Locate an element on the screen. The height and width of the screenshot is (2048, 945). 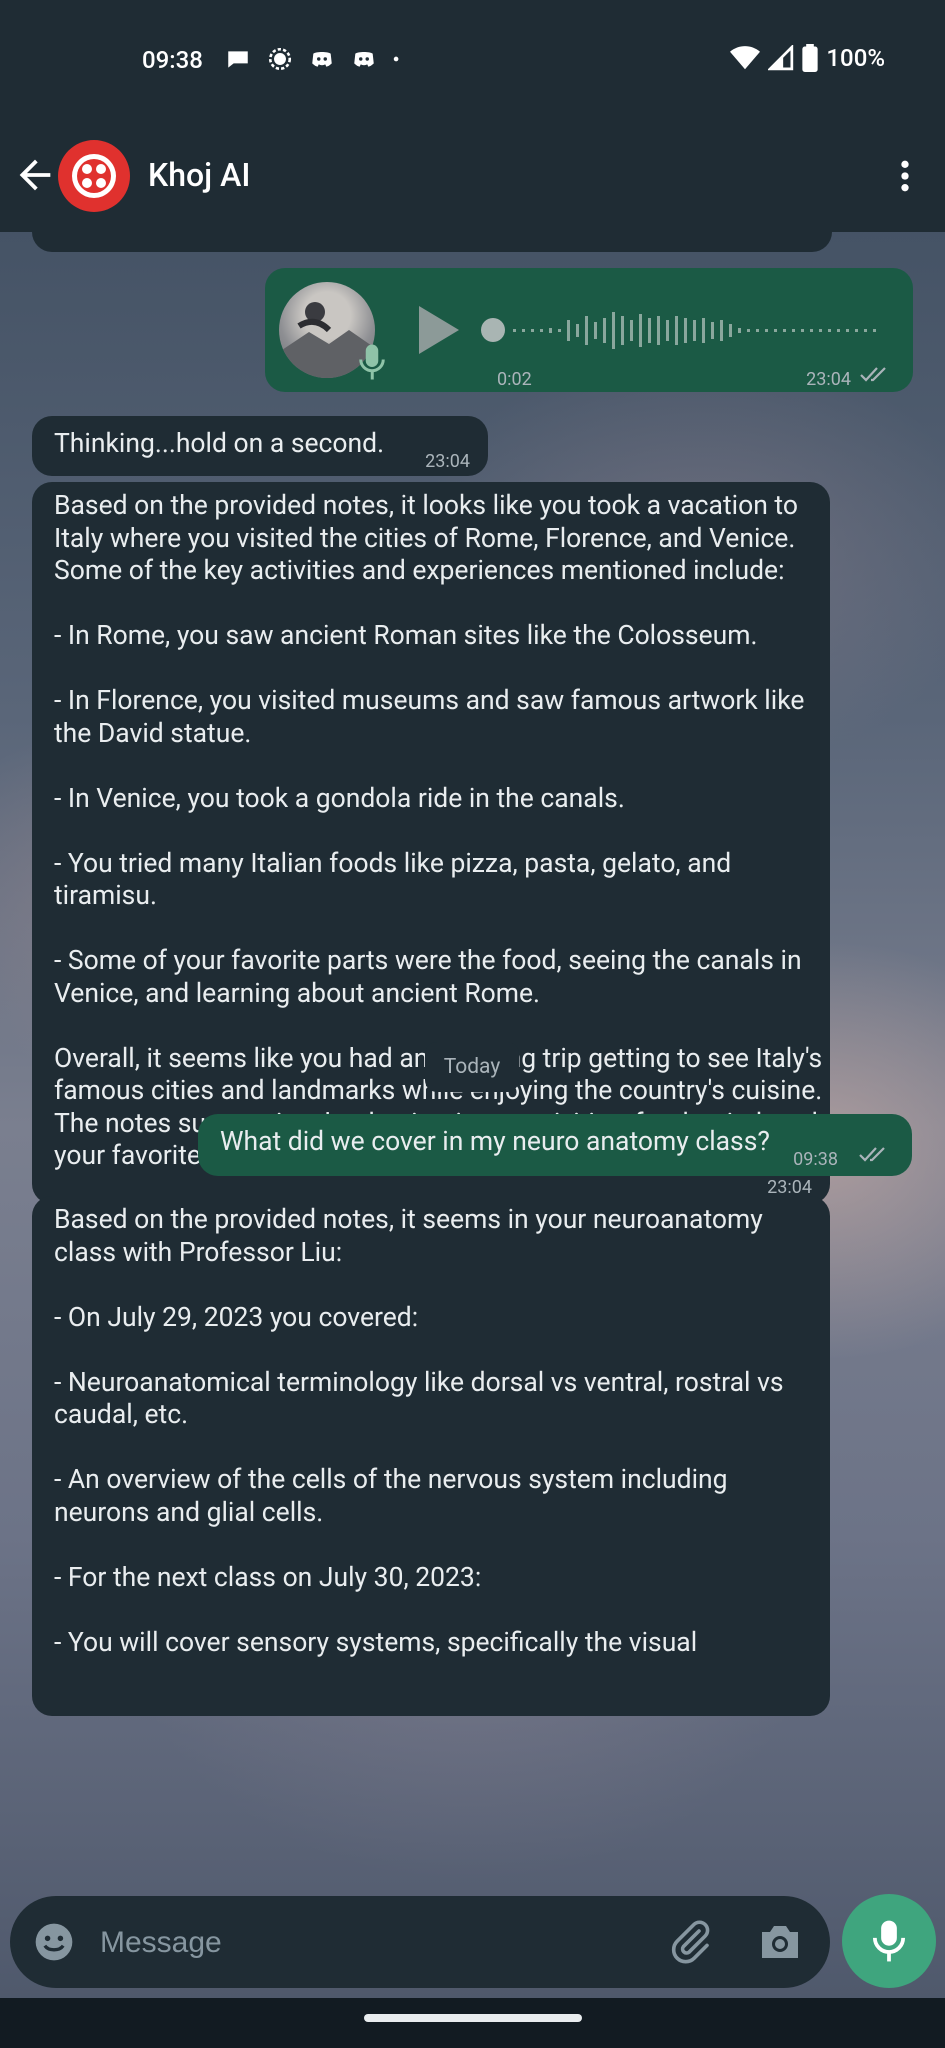
play-icon is located at coordinates (439, 330).